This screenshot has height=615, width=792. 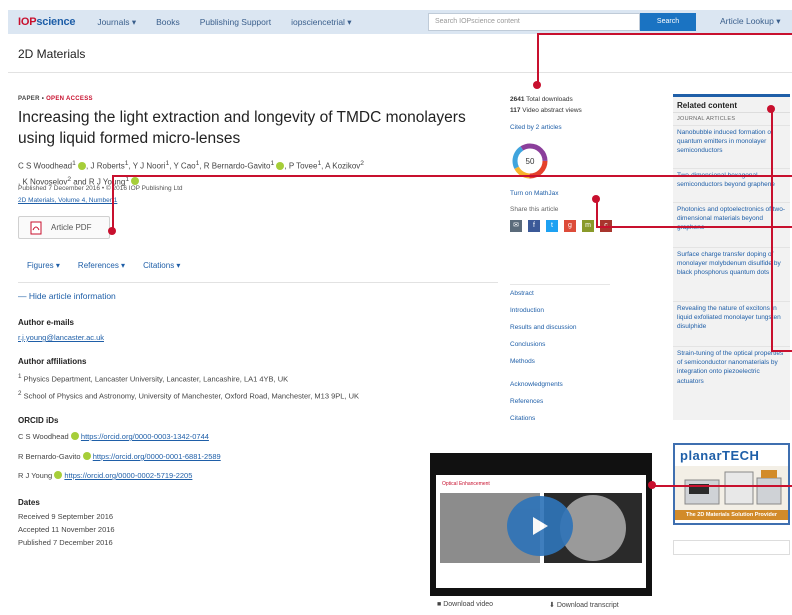 What do you see at coordinates (536, 384) in the screenshot?
I see `toc-acknowledgments: Acknowledgments` at bounding box center [536, 384].